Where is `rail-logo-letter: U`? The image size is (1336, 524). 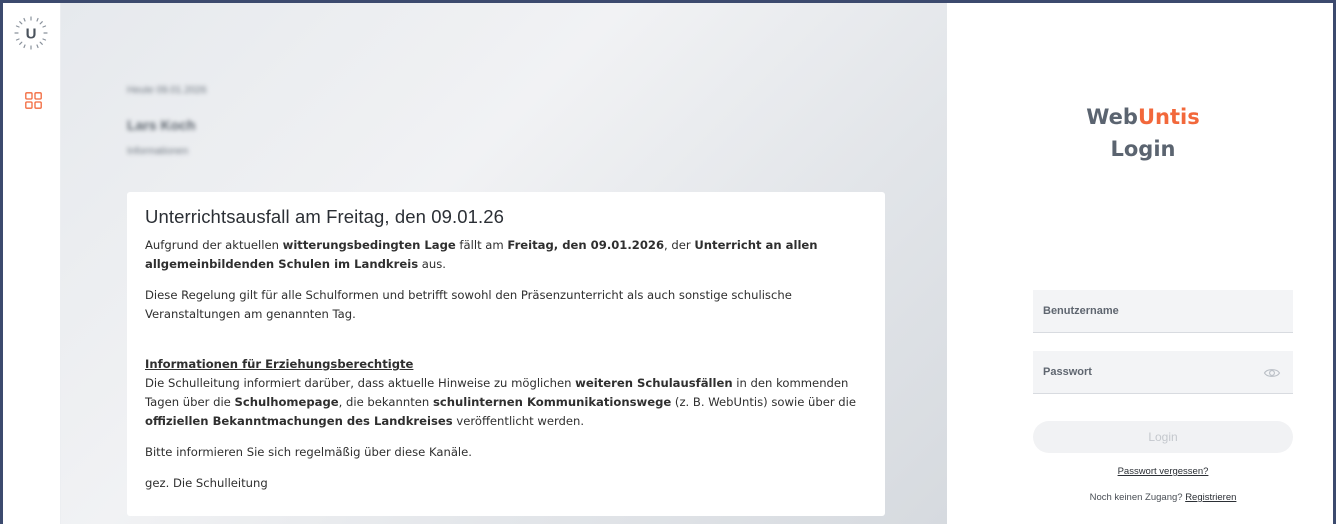
rail-logo-letter: U is located at coordinates (31, 34).